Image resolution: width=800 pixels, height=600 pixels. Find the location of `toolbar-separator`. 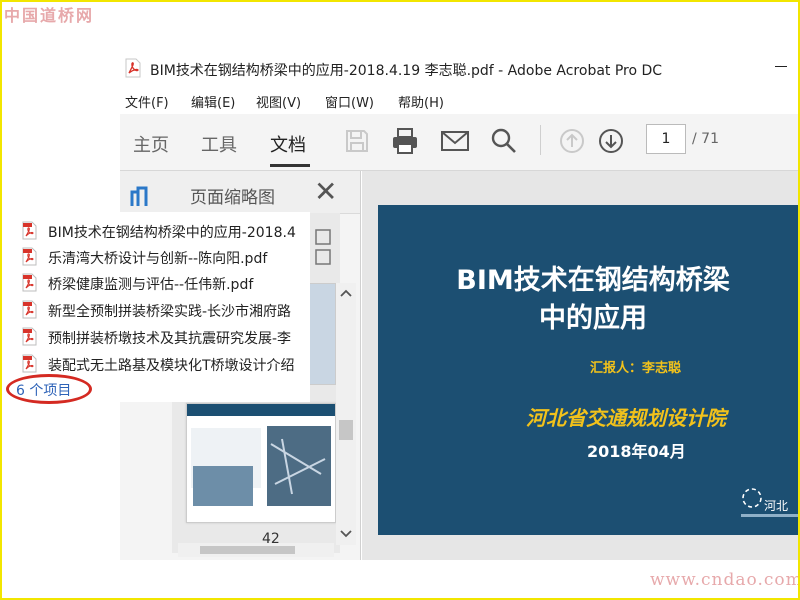

toolbar-separator is located at coordinates (540, 140).